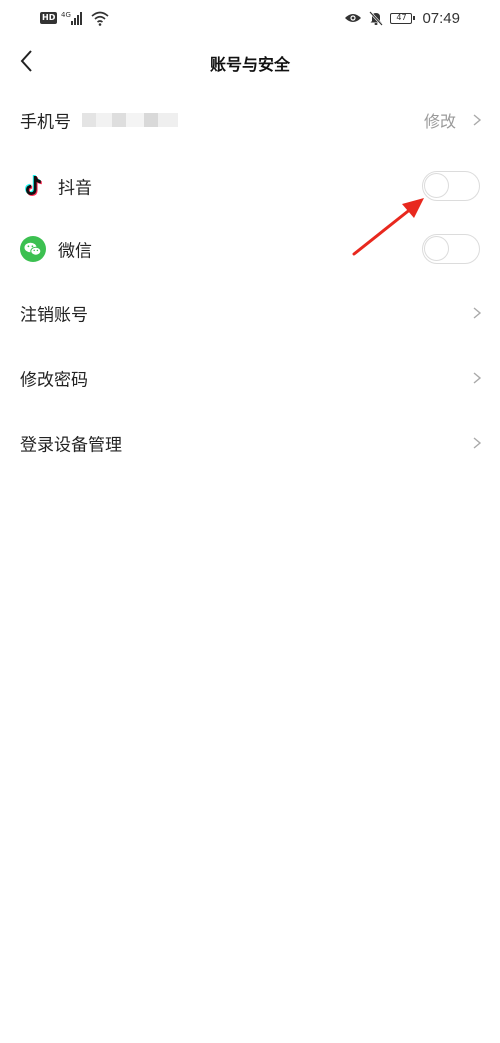 This screenshot has height=1043, width=500. What do you see at coordinates (54, 315) in the screenshot?
I see `cancel-account-label: 注销账号` at bounding box center [54, 315].